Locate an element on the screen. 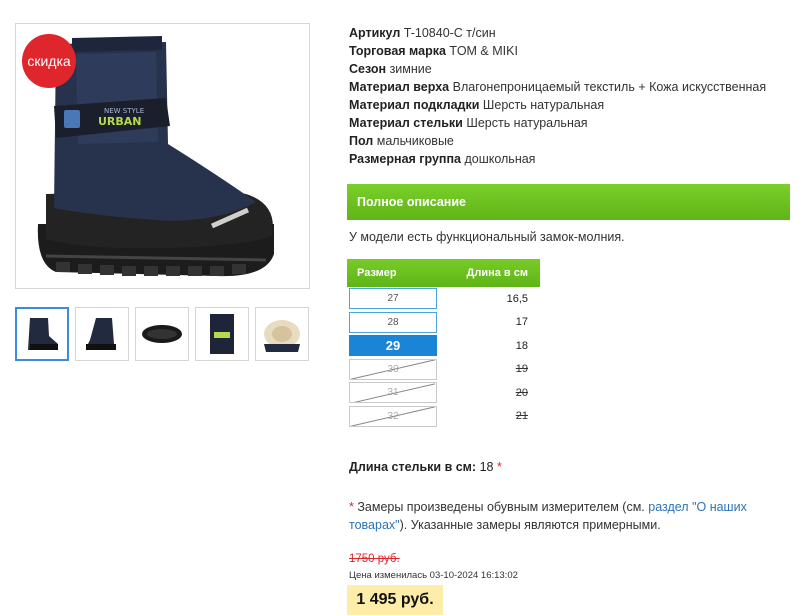 The image size is (800, 616). insole-length: Длина стельки в см: 18 * is located at coordinates (425, 467).